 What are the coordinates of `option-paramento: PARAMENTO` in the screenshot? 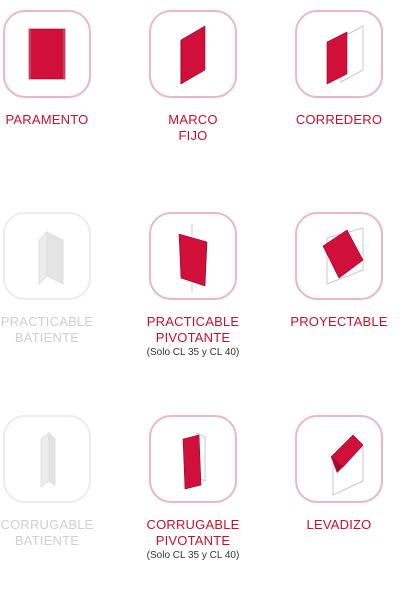 It's located at (53, 69).